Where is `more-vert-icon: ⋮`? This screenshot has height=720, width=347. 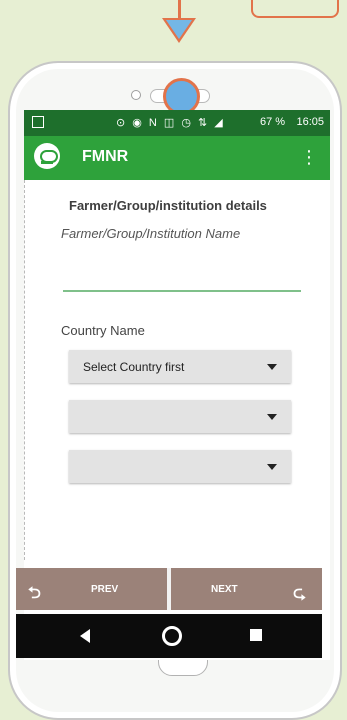 more-vert-icon: ⋮ is located at coordinates (309, 157).